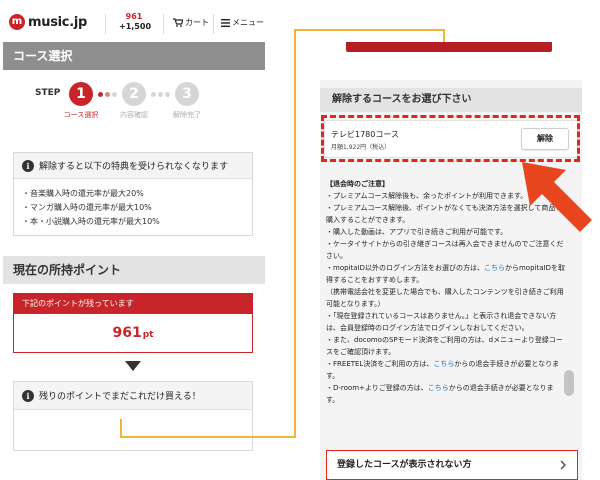 The image size is (600, 480). I want to click on chevron-right-icon, so click(563, 465).